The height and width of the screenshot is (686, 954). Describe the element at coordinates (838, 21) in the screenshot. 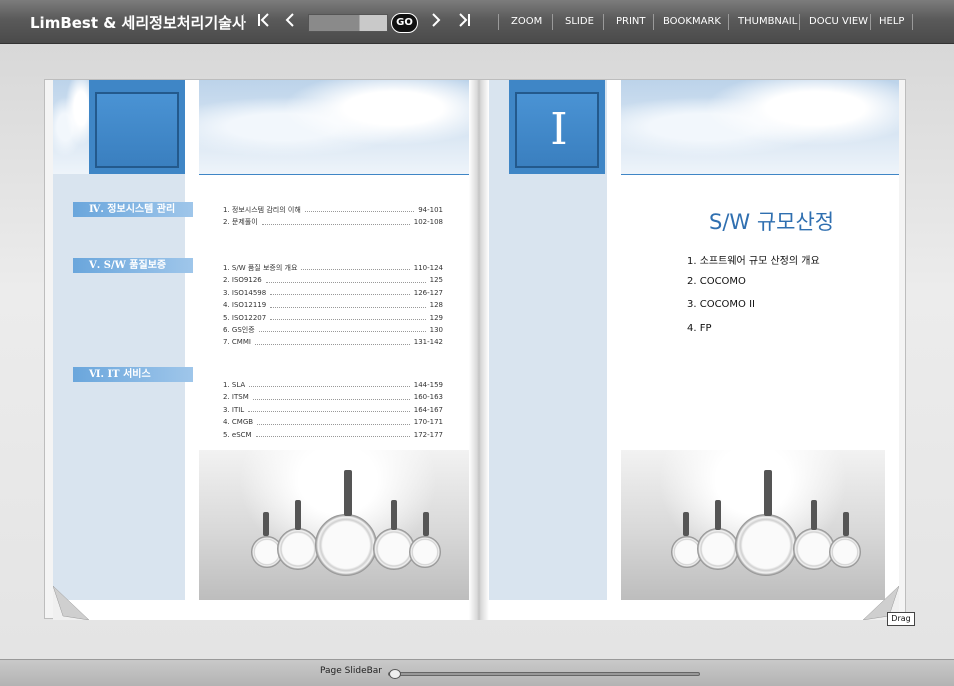

I see `menu-docu-view: DOCU VIEW` at that location.